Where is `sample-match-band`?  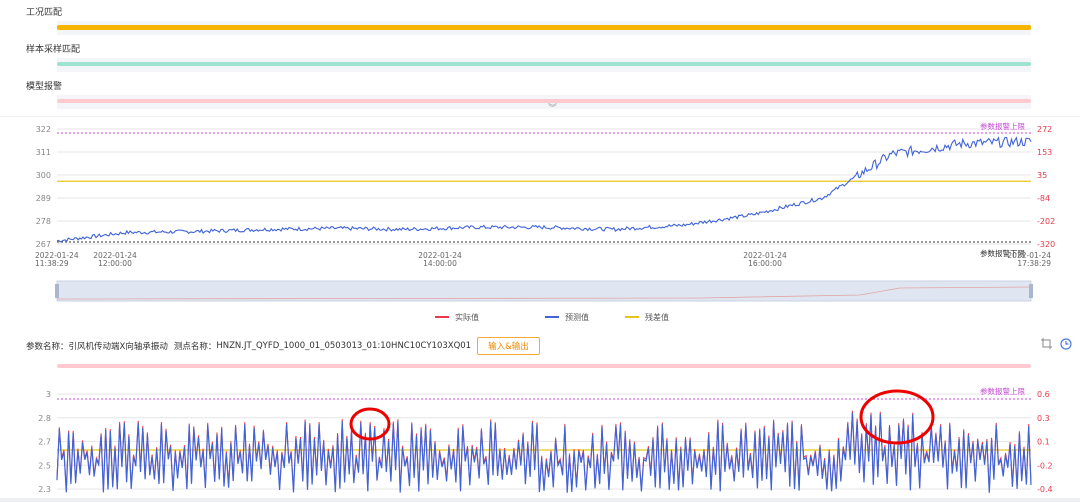
sample-match-band is located at coordinates (544, 64).